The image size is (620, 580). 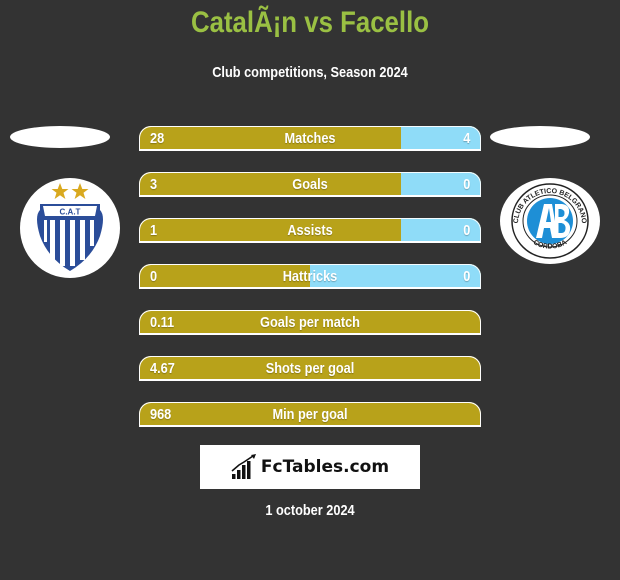 What do you see at coordinates (466, 138) in the screenshot?
I see `right-value: 4` at bounding box center [466, 138].